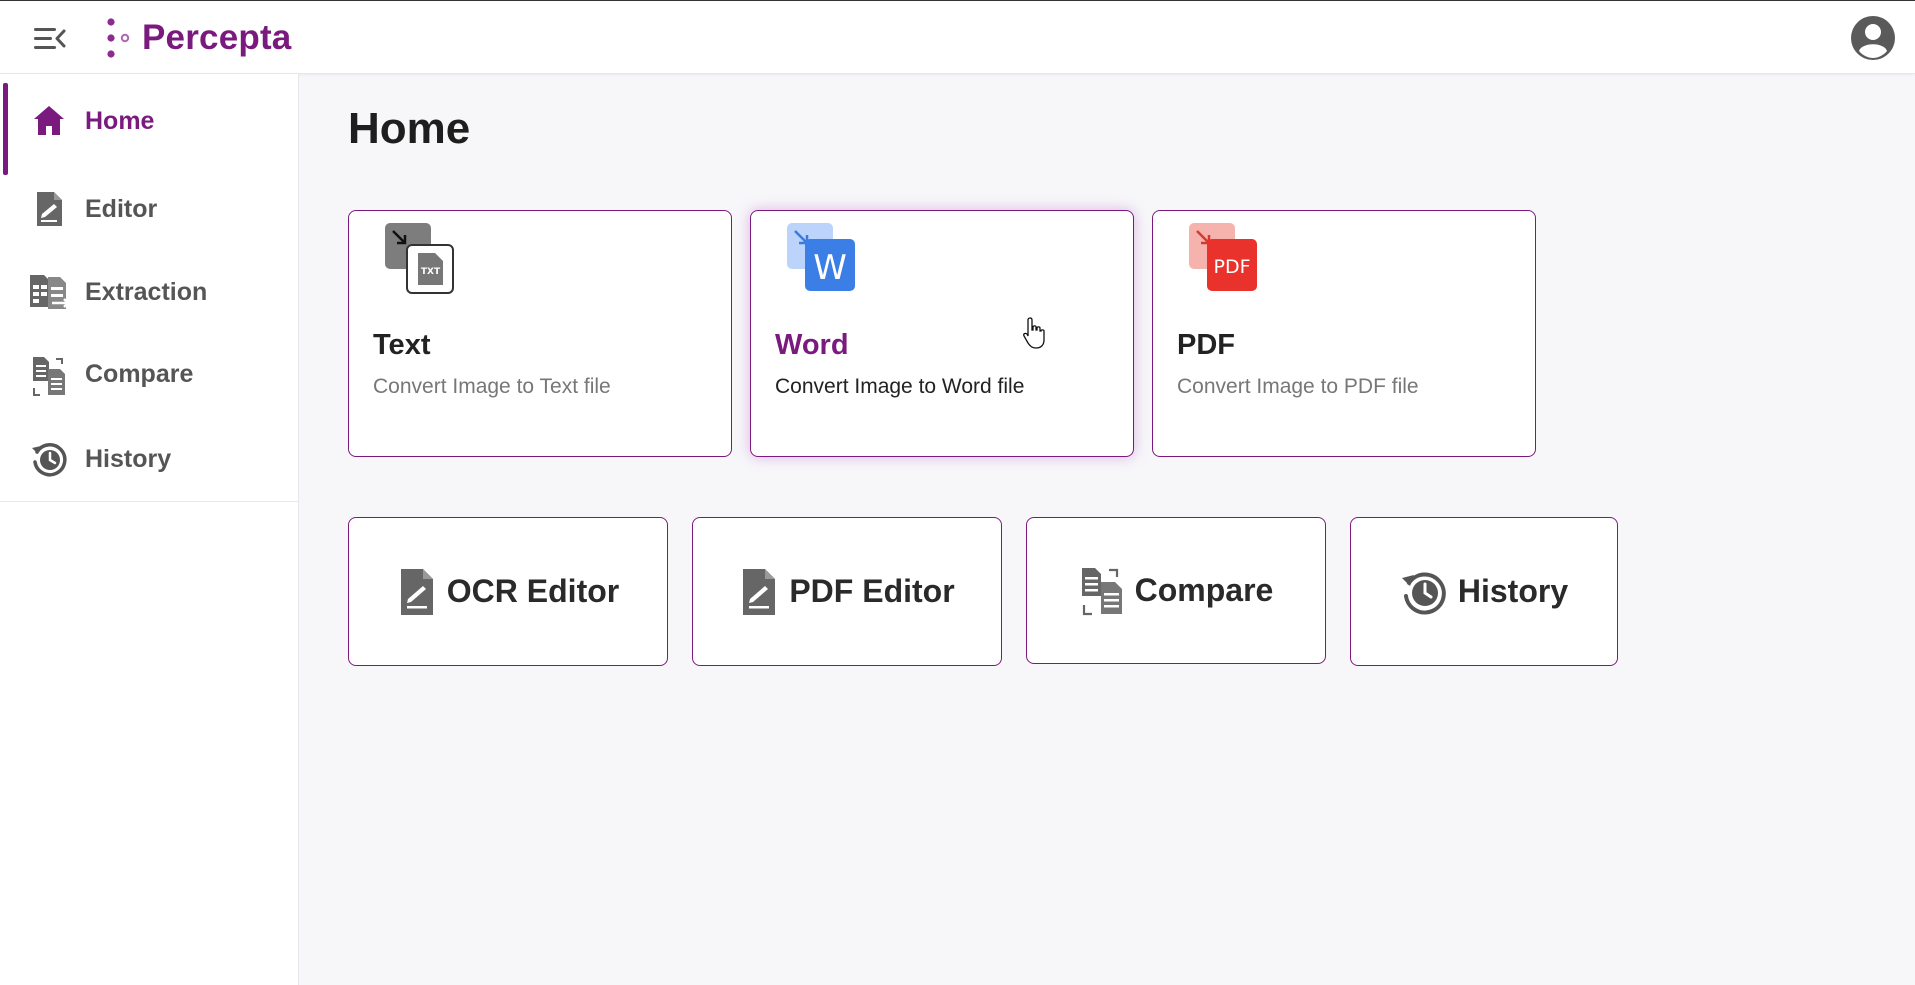 Image resolution: width=1915 pixels, height=985 pixels. I want to click on sidebar-item-label: Editor, so click(121, 208).